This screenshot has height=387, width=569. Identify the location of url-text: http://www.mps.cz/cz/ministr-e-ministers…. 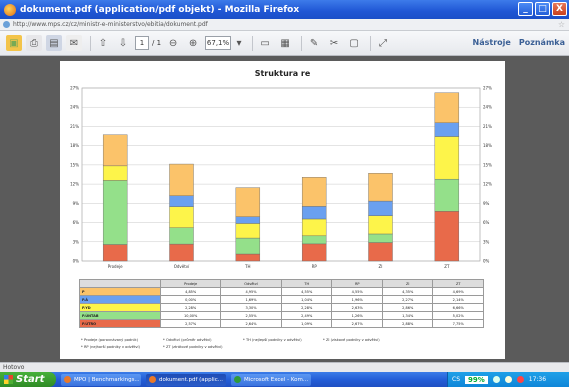
(110, 24).